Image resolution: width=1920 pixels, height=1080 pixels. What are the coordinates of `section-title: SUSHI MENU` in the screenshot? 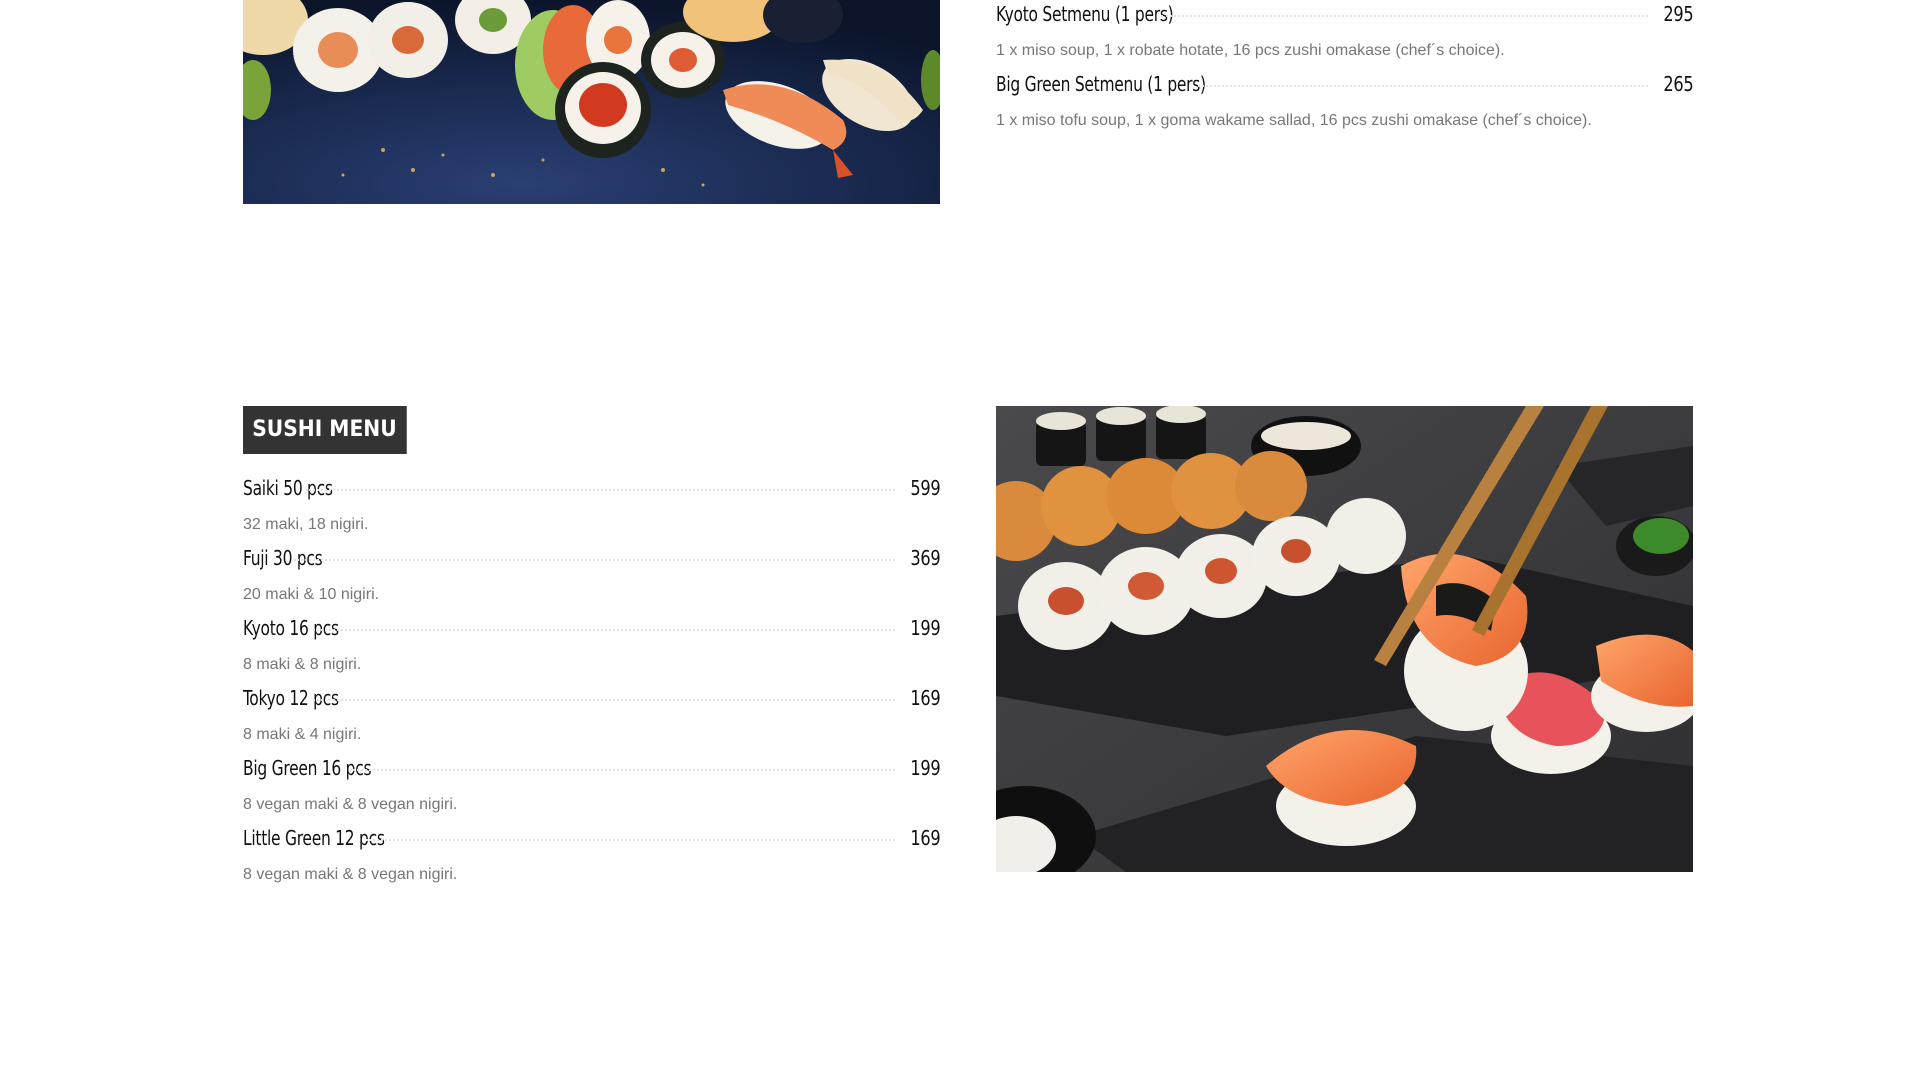 It's located at (325, 430).